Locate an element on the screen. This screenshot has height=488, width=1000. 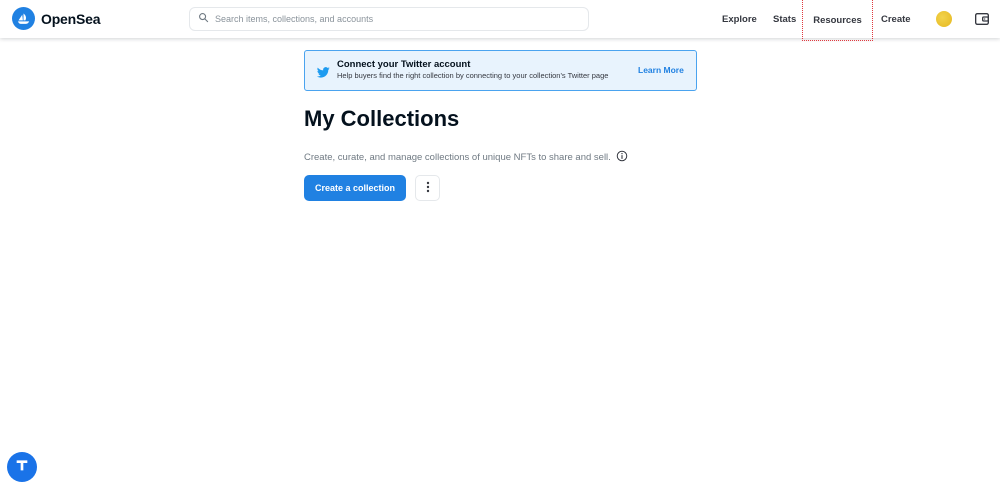
page-title: My Collections is located at coordinates (382, 118).